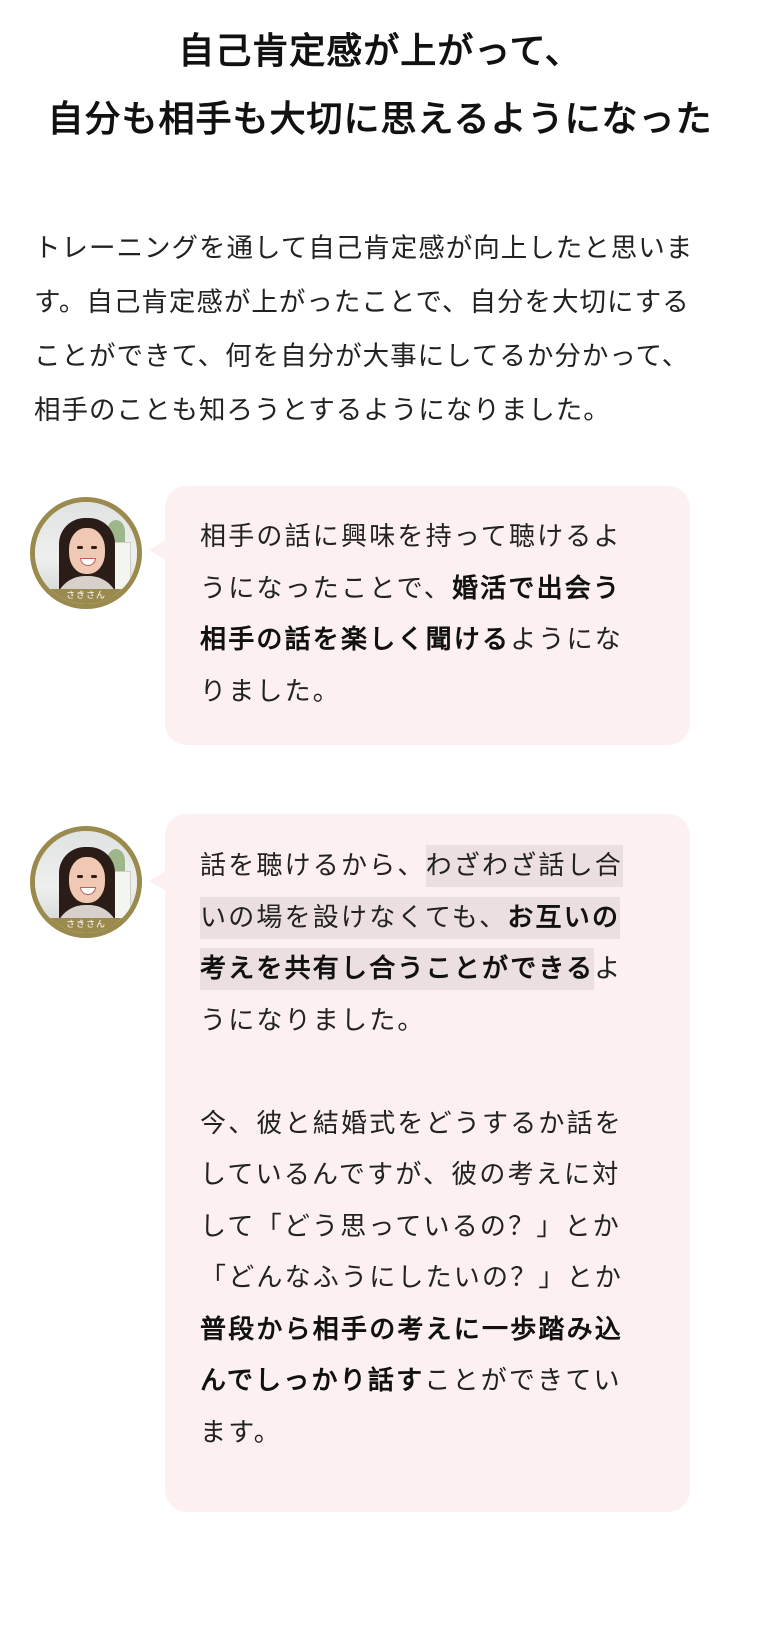  I want to click on intro-line: 相手のことも知ろうとするようになりました。, so click(322, 410).